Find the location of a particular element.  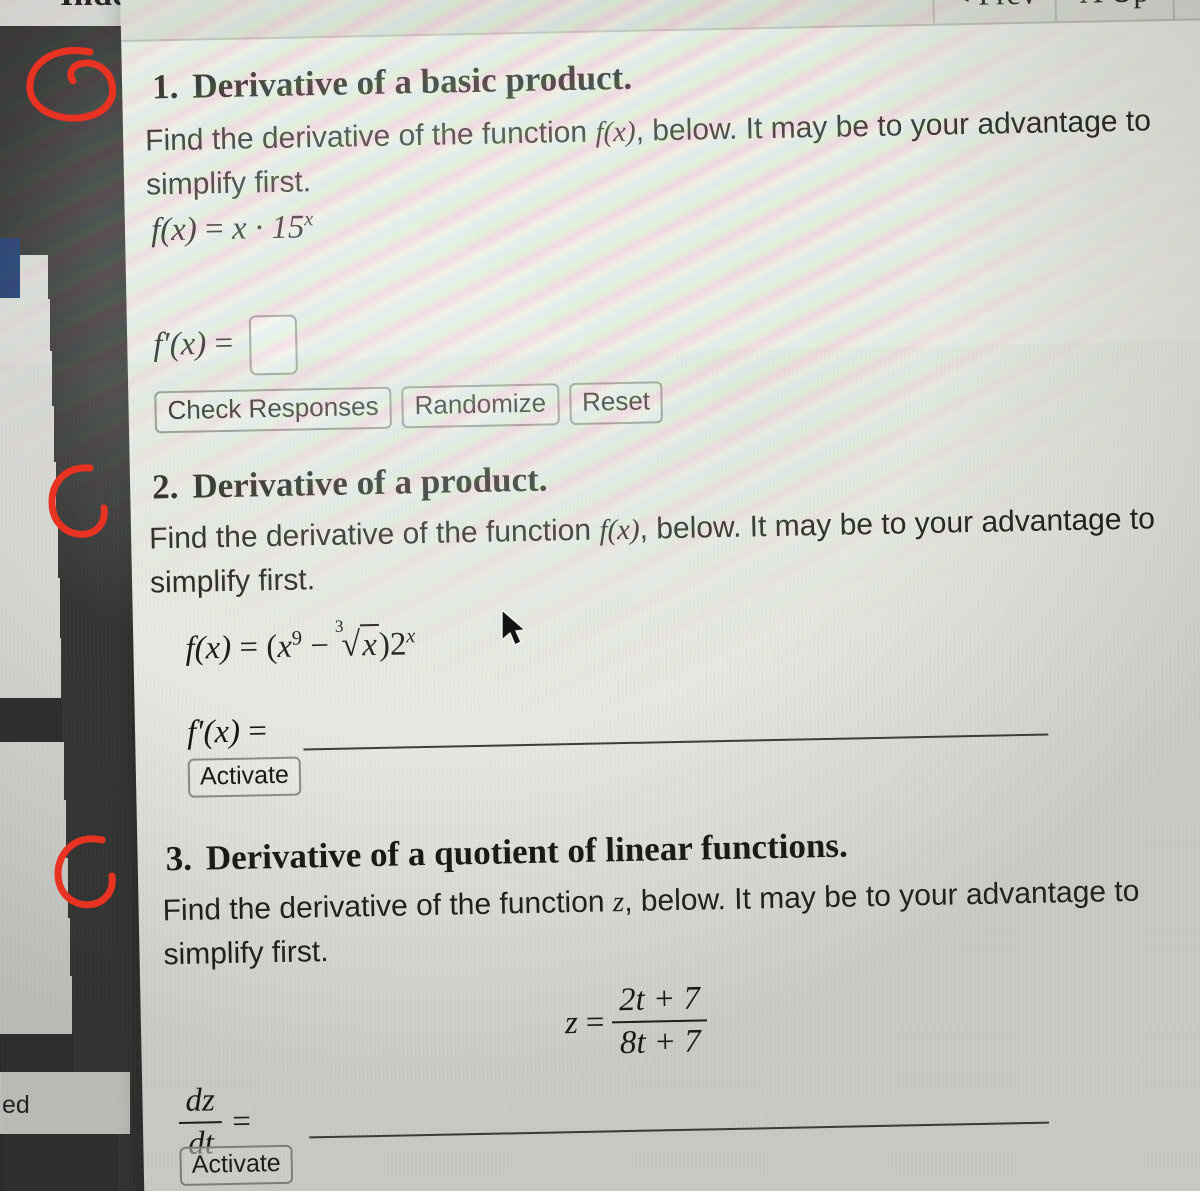

navigation-spacer is located at coordinates (1185, 9).